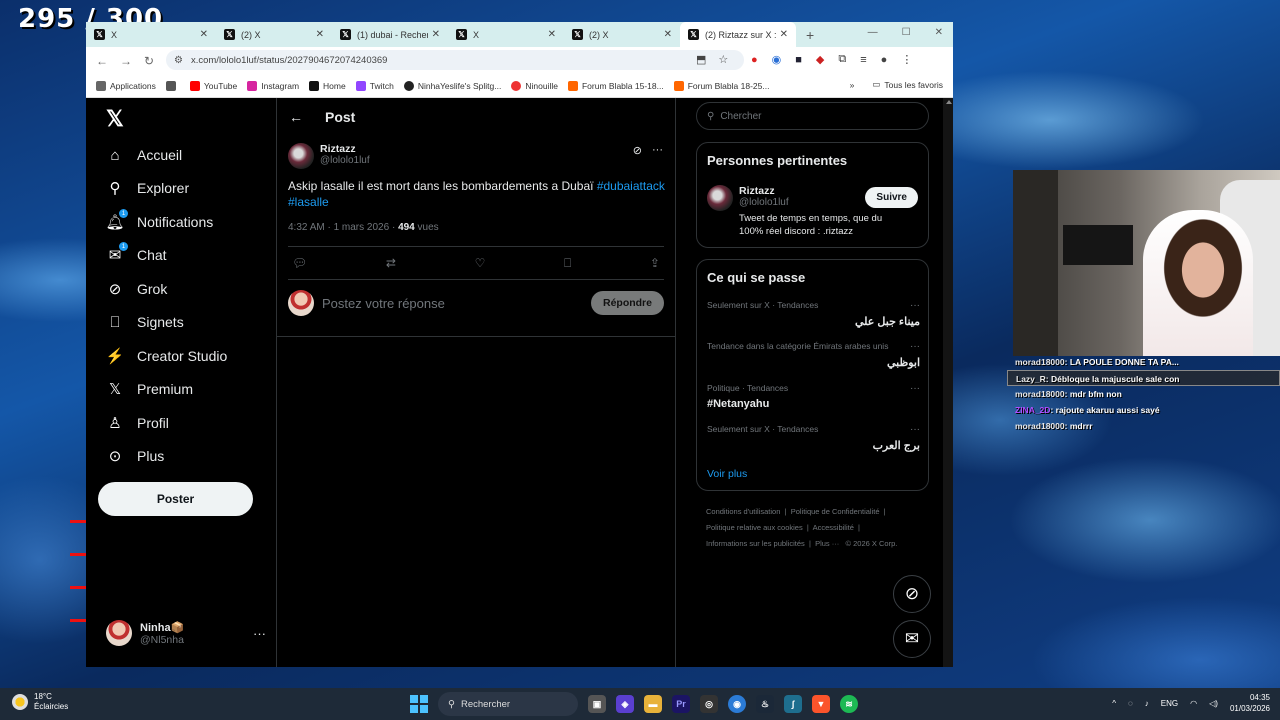 The height and width of the screenshot is (720, 1280). Describe the element at coordinates (296, 117) in the screenshot. I see `back-arrow-icon: ←` at that location.